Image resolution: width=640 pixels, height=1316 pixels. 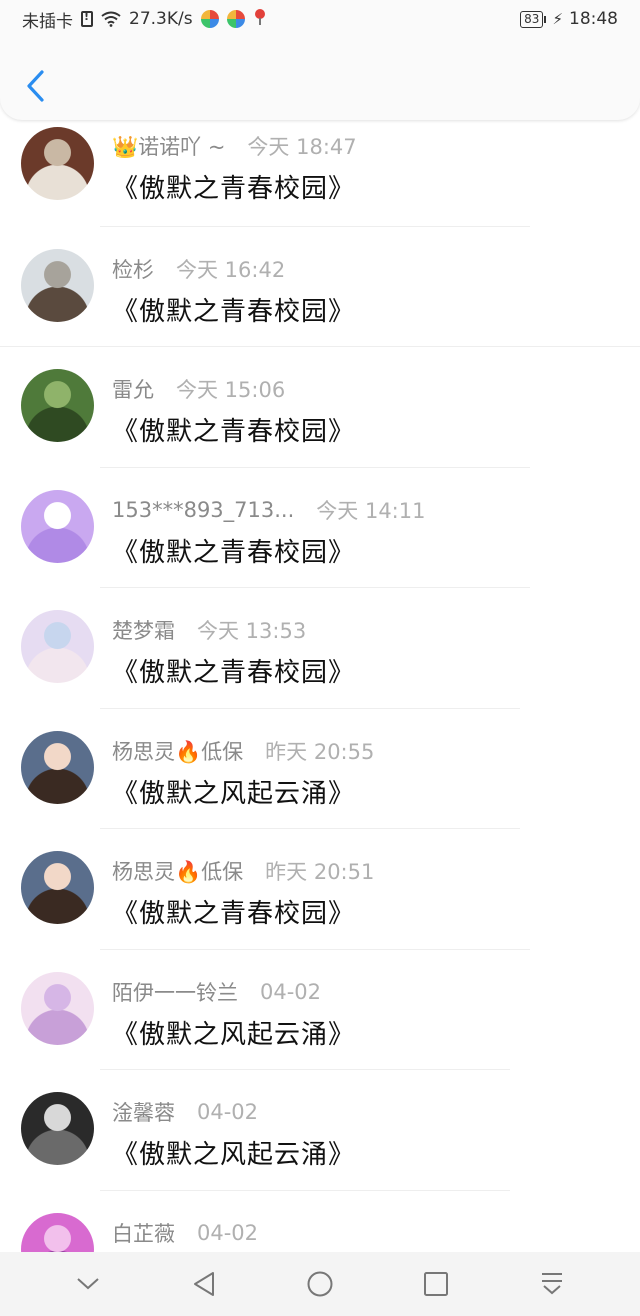 I want to click on sender-name: 雷允, so click(x=133, y=389).